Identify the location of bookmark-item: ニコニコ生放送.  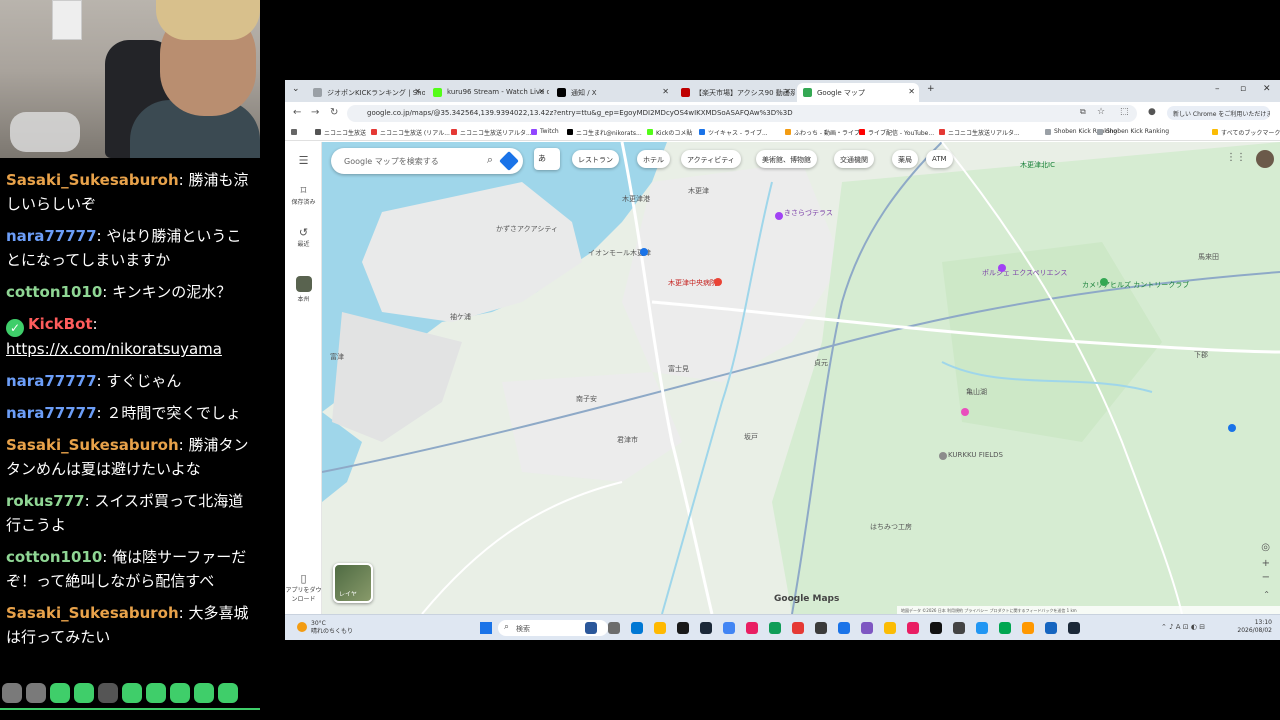
(340, 132).